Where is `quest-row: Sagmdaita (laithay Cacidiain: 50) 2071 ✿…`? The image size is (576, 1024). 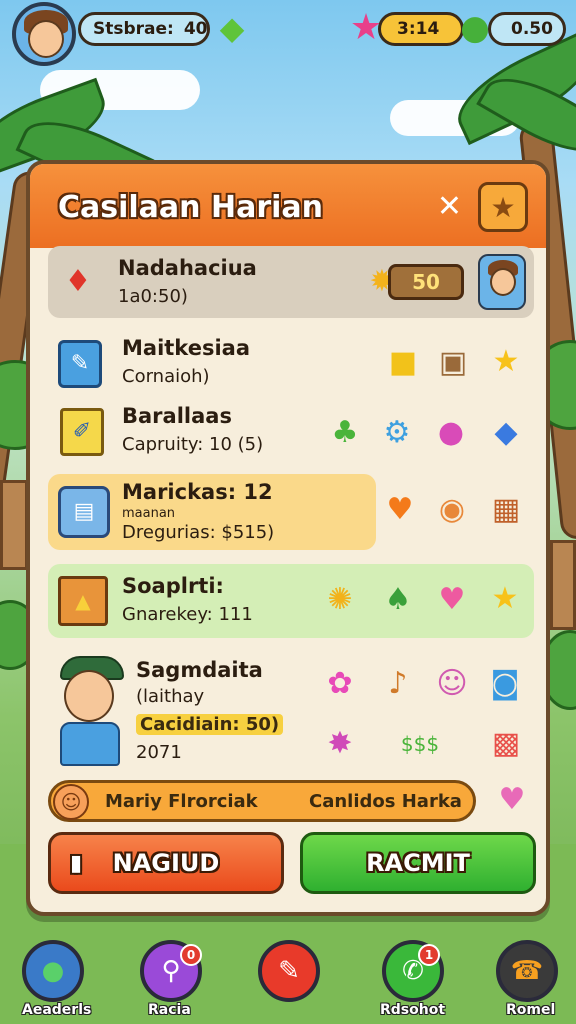
quest-row: Sagmdaita (laithay Cacidiain: 50) 2071 ✿… is located at coordinates (291, 713).